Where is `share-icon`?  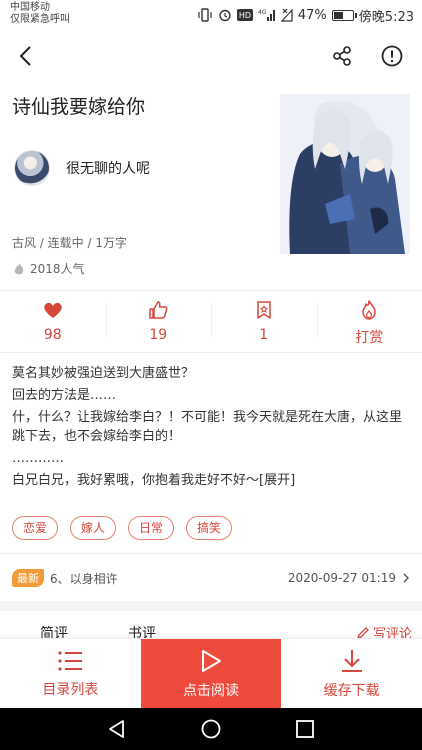 share-icon is located at coordinates (342, 56).